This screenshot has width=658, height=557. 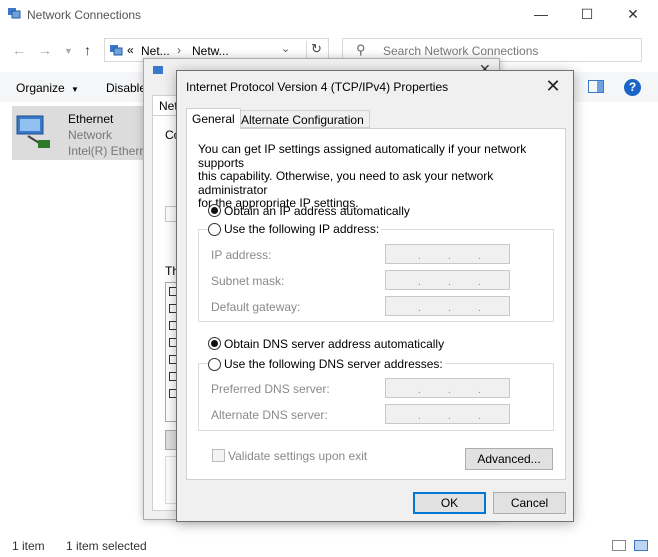 What do you see at coordinates (633, 14) in the screenshot?
I see `close-window-button: ✕` at bounding box center [633, 14].